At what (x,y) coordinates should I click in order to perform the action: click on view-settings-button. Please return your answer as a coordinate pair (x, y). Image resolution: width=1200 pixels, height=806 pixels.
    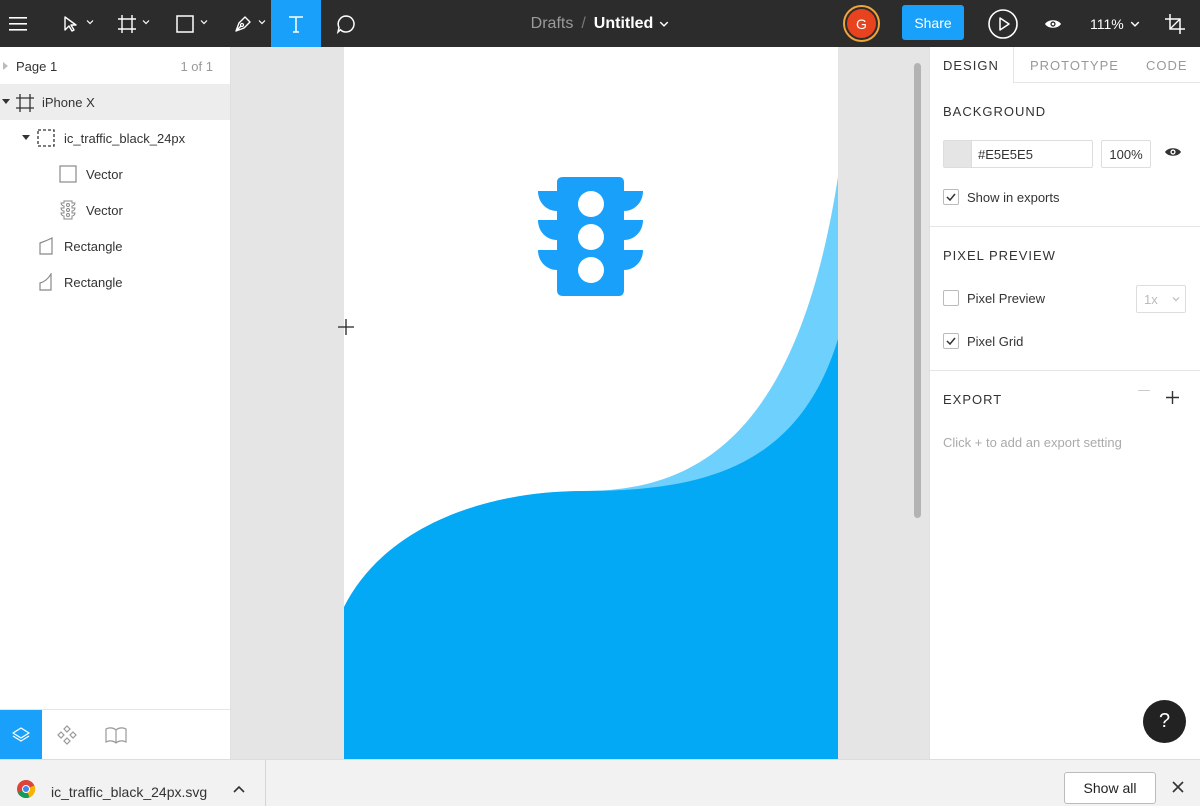
    Looking at the image, I should click on (1053, 23).